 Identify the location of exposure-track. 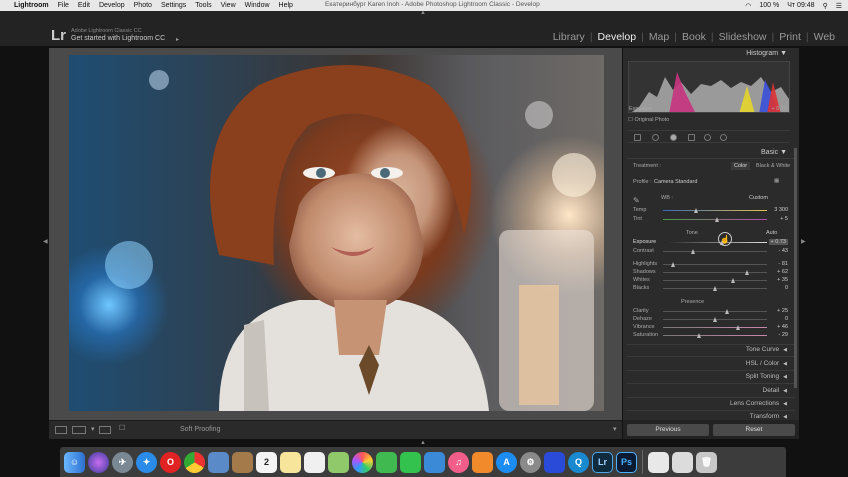
(715, 242).